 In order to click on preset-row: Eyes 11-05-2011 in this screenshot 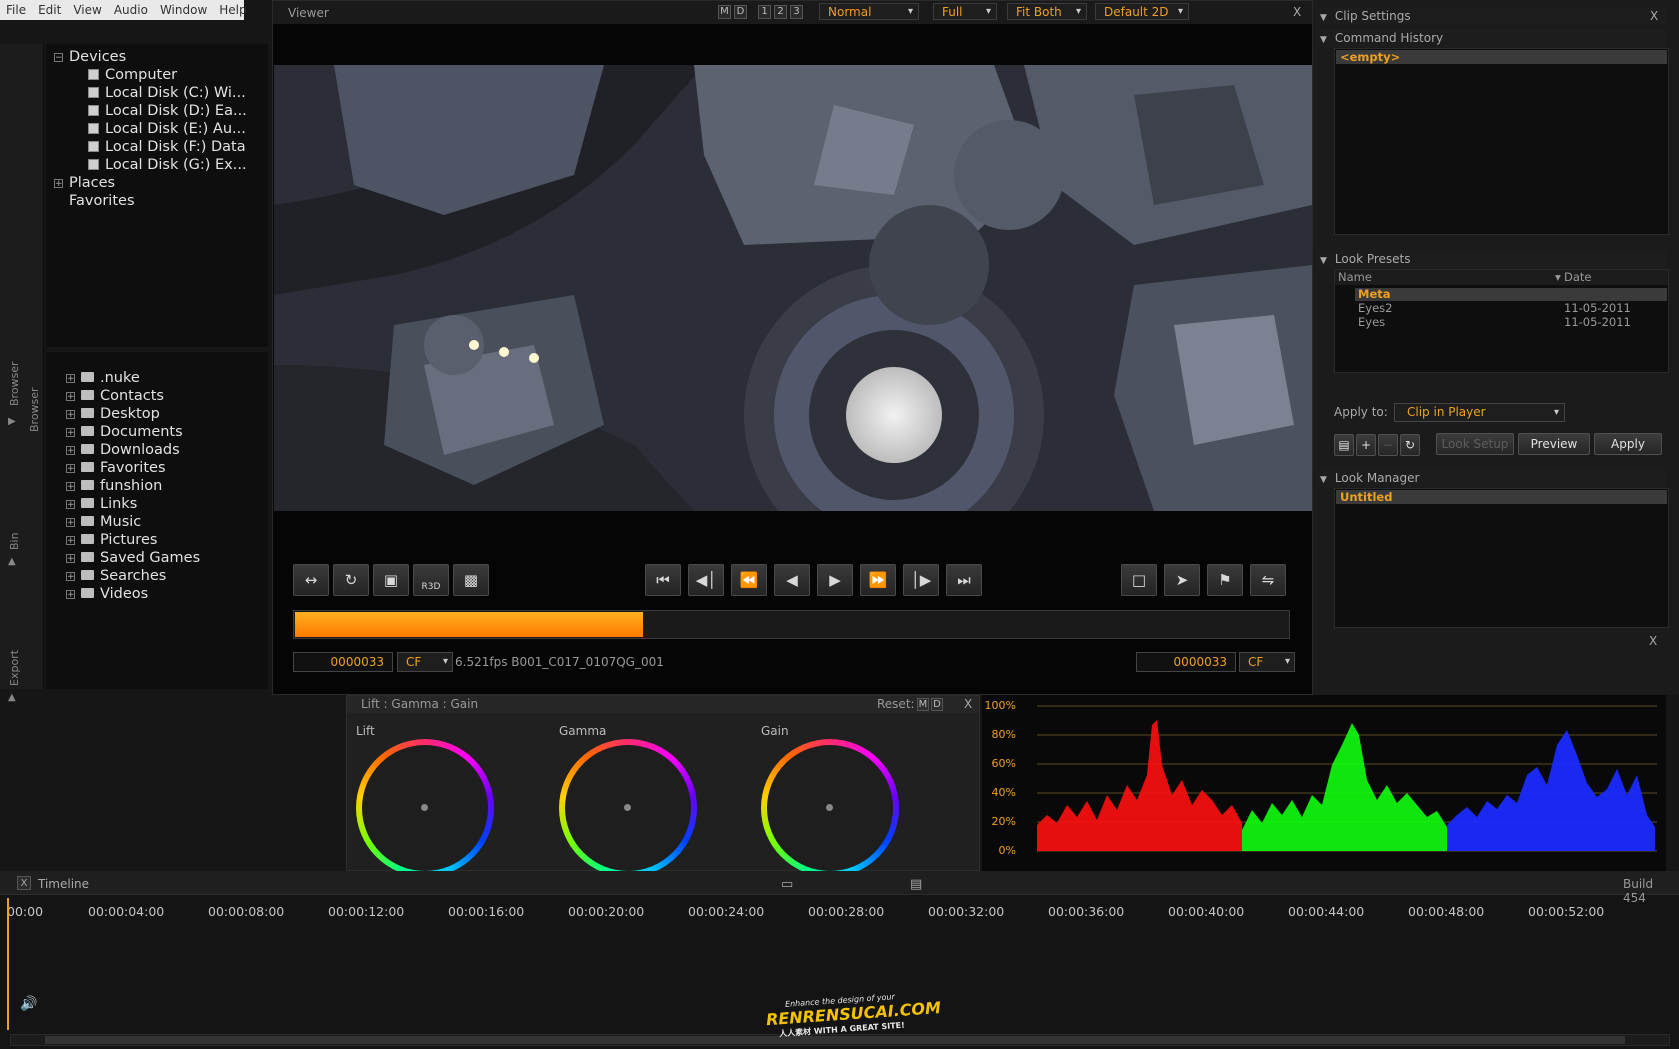, I will do `click(1511, 322)`.